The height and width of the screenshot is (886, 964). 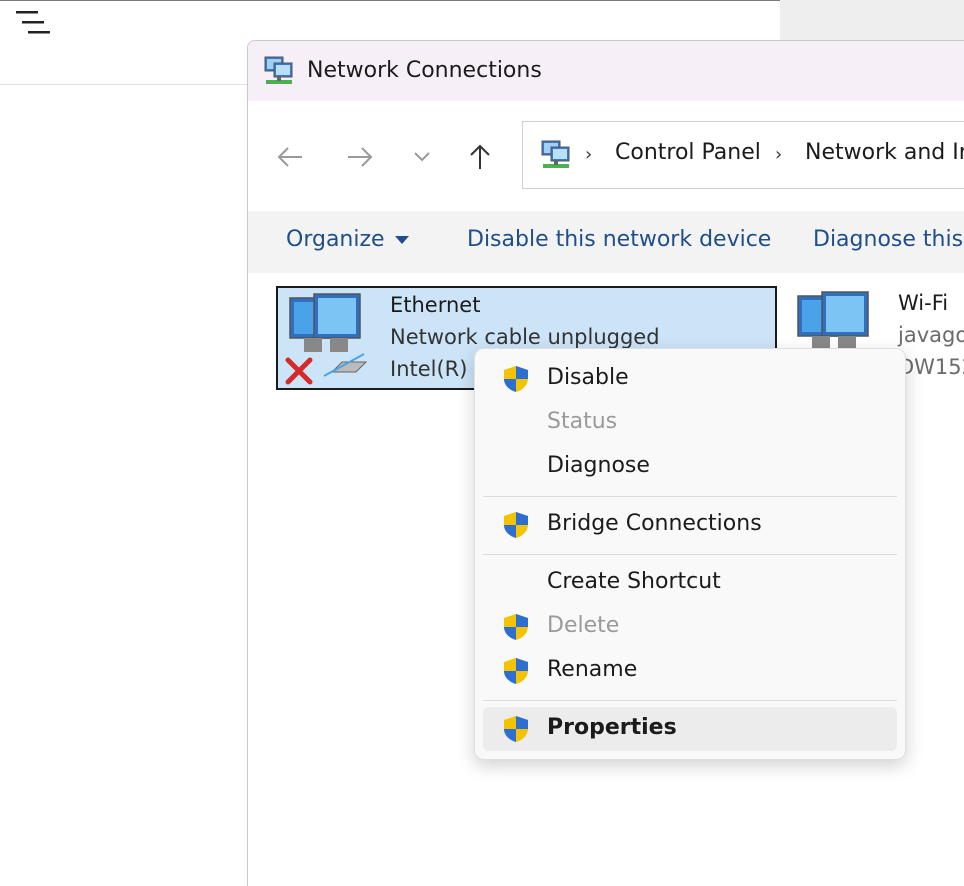 What do you see at coordinates (598, 465) in the screenshot?
I see `menu-item-label: Diagnose` at bounding box center [598, 465].